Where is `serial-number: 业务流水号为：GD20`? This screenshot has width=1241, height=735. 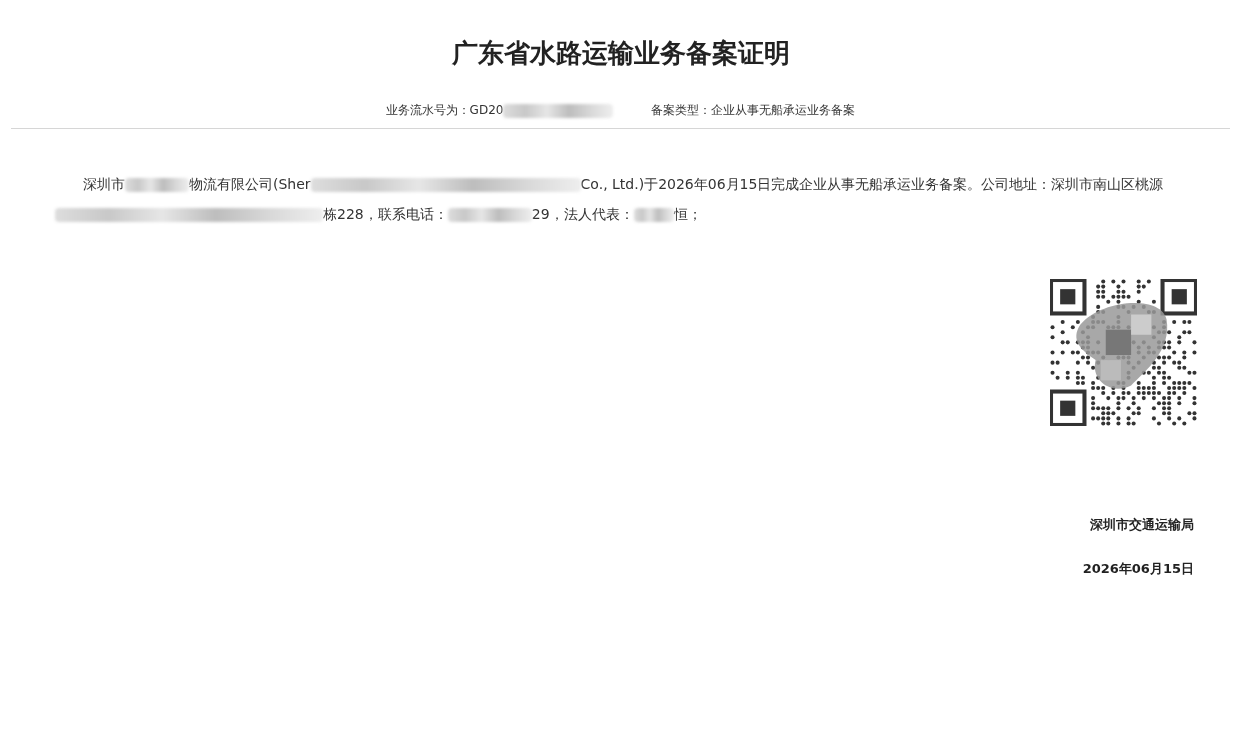
serial-number: 业务流水号为：GD20 is located at coordinates (499, 110).